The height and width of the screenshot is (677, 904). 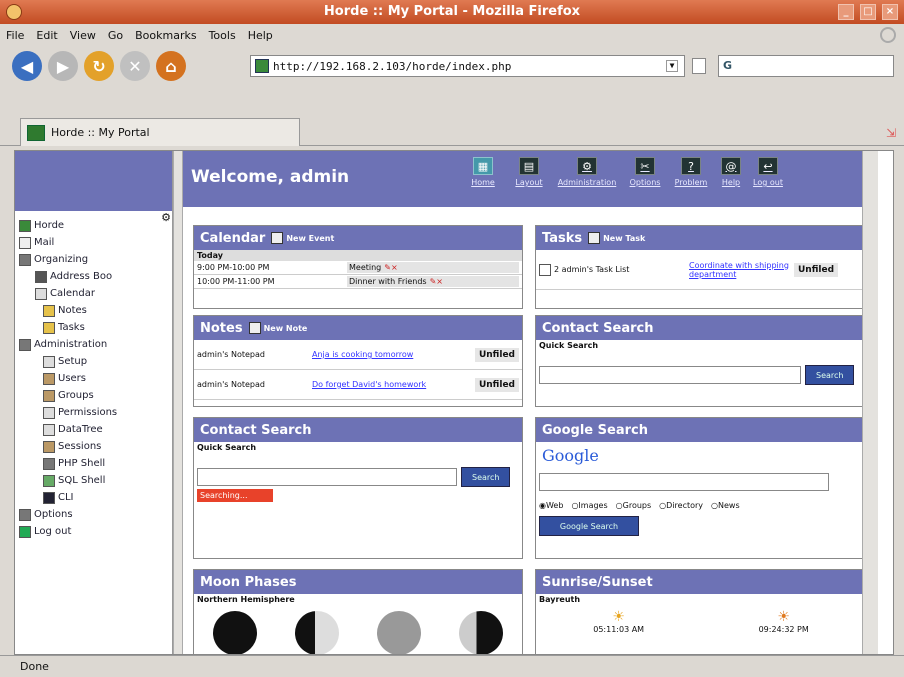 What do you see at coordinates (49, 395) in the screenshot?
I see `groups-icon` at bounding box center [49, 395].